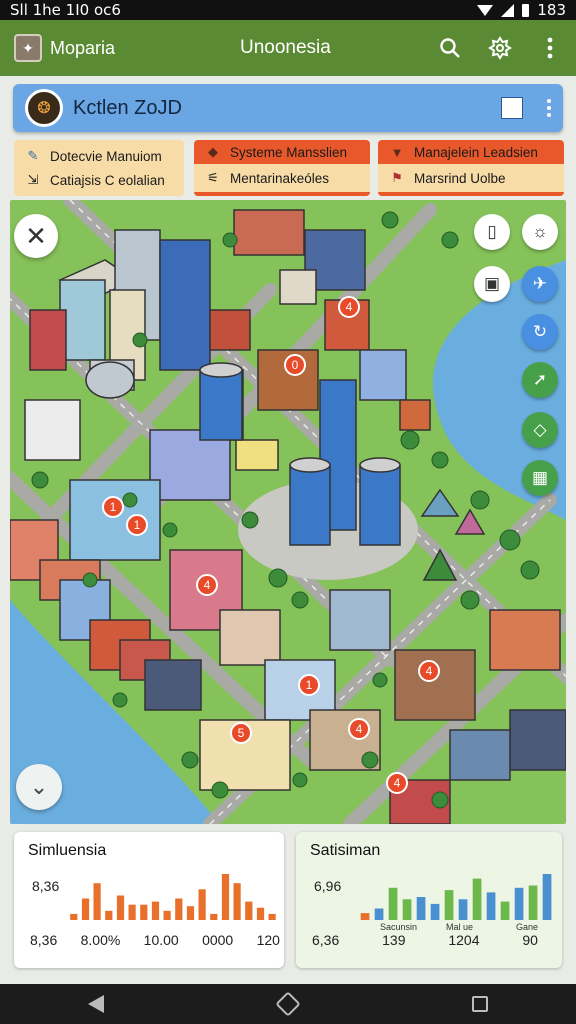 The width and height of the screenshot is (576, 1024). Describe the element at coordinates (540, 284) in the screenshot. I see `wind-icon: ✈` at that location.